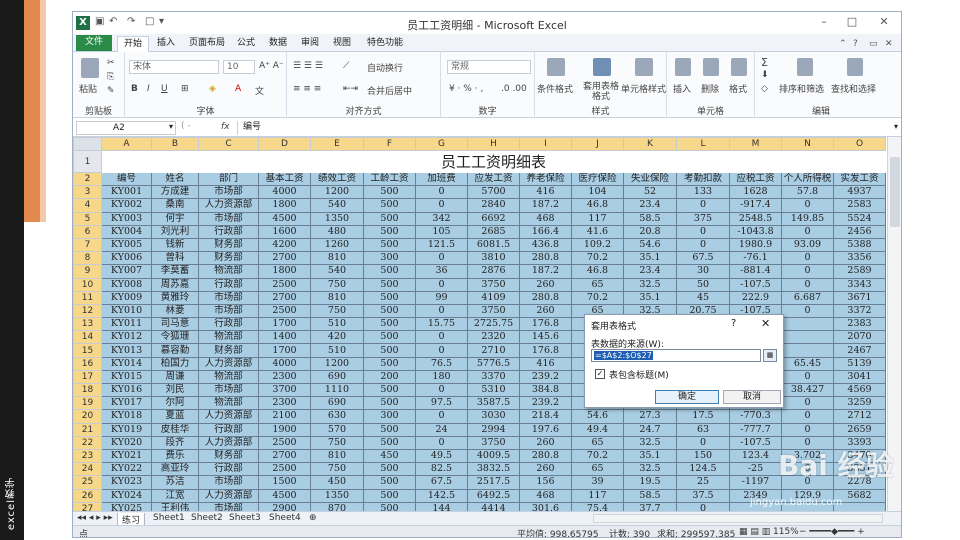  What do you see at coordinates (597, 179) in the screenshot?
I see `header-cell: 医疗保险` at bounding box center [597, 179].